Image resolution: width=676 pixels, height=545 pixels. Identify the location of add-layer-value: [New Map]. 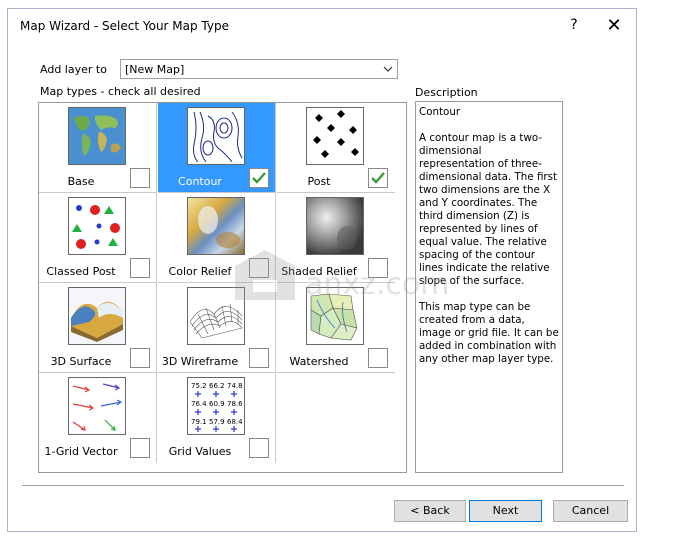
(155, 69).